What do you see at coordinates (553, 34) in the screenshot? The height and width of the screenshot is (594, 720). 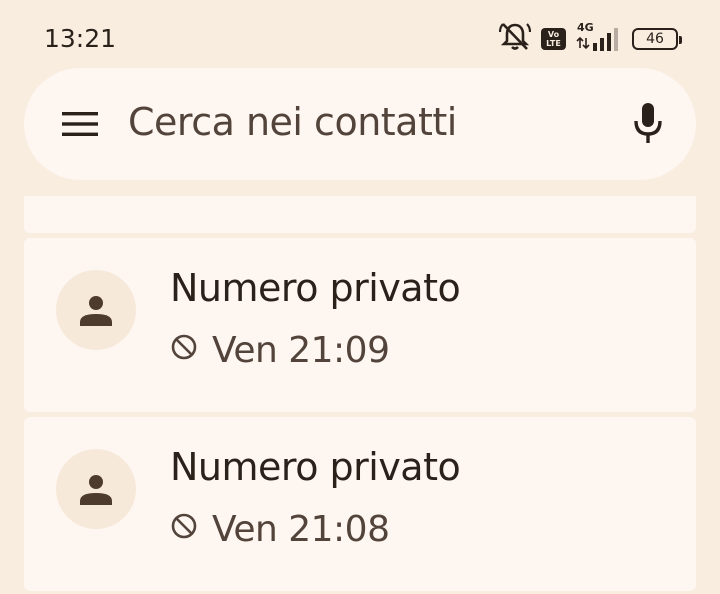 I see `volte-top-label: Vo` at bounding box center [553, 34].